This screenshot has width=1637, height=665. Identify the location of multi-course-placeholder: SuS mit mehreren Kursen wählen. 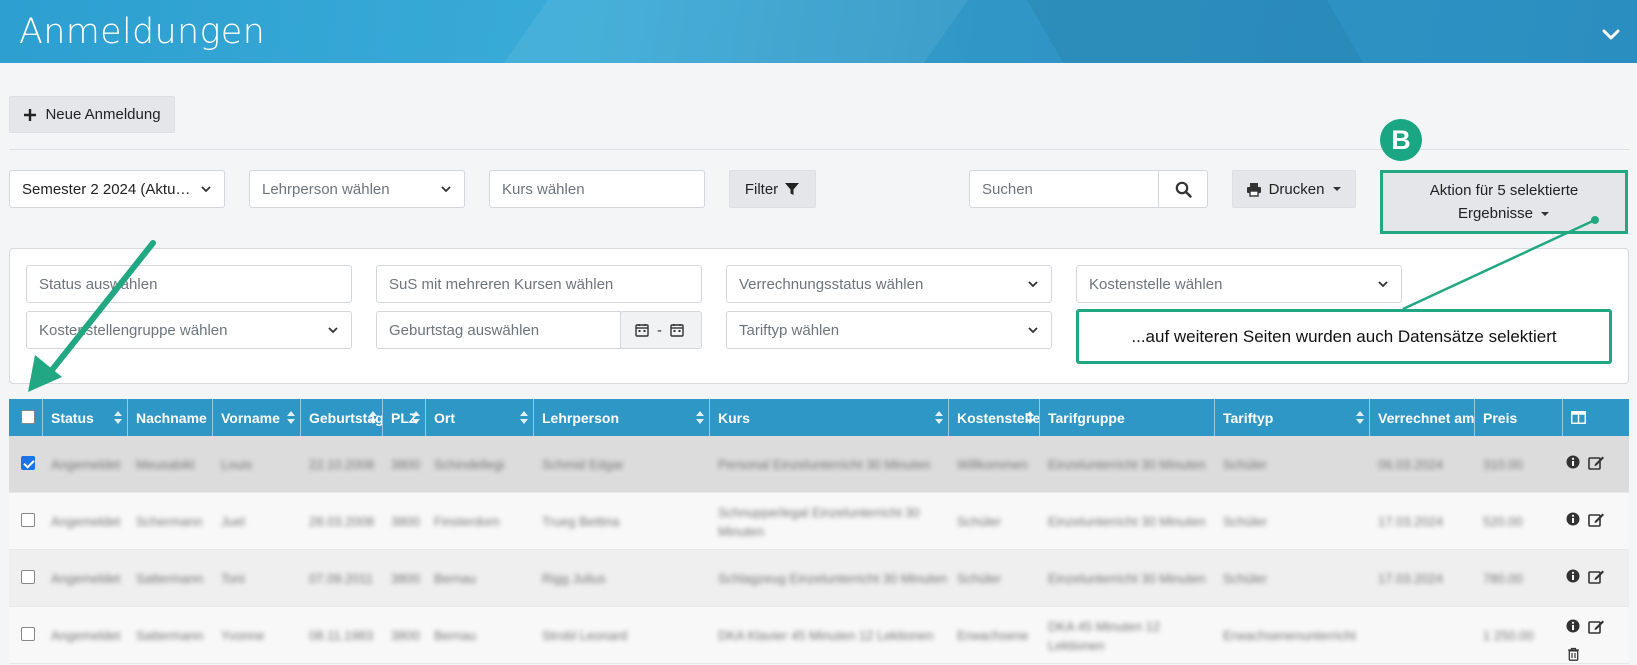
(501, 284).